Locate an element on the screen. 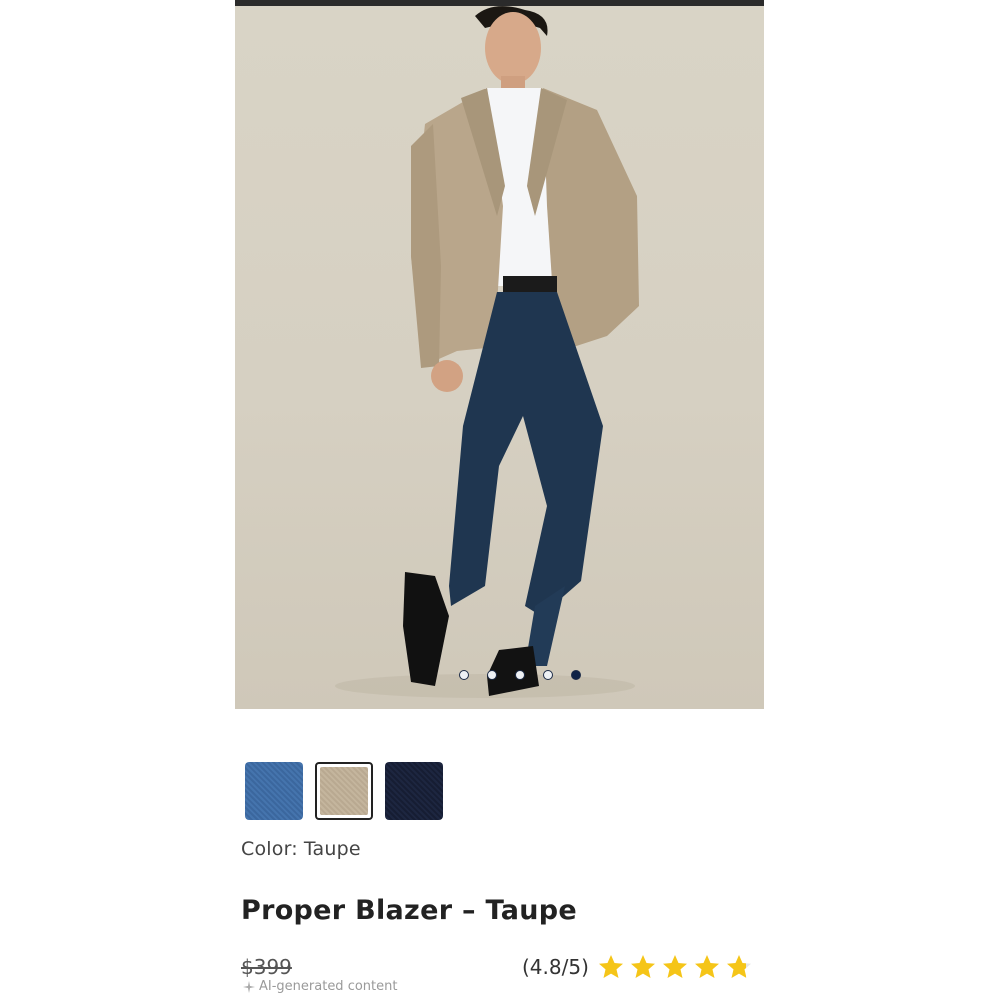 This screenshot has height=1000, width=1000. product-rating: (4.8/5) is located at coordinates (637, 967).